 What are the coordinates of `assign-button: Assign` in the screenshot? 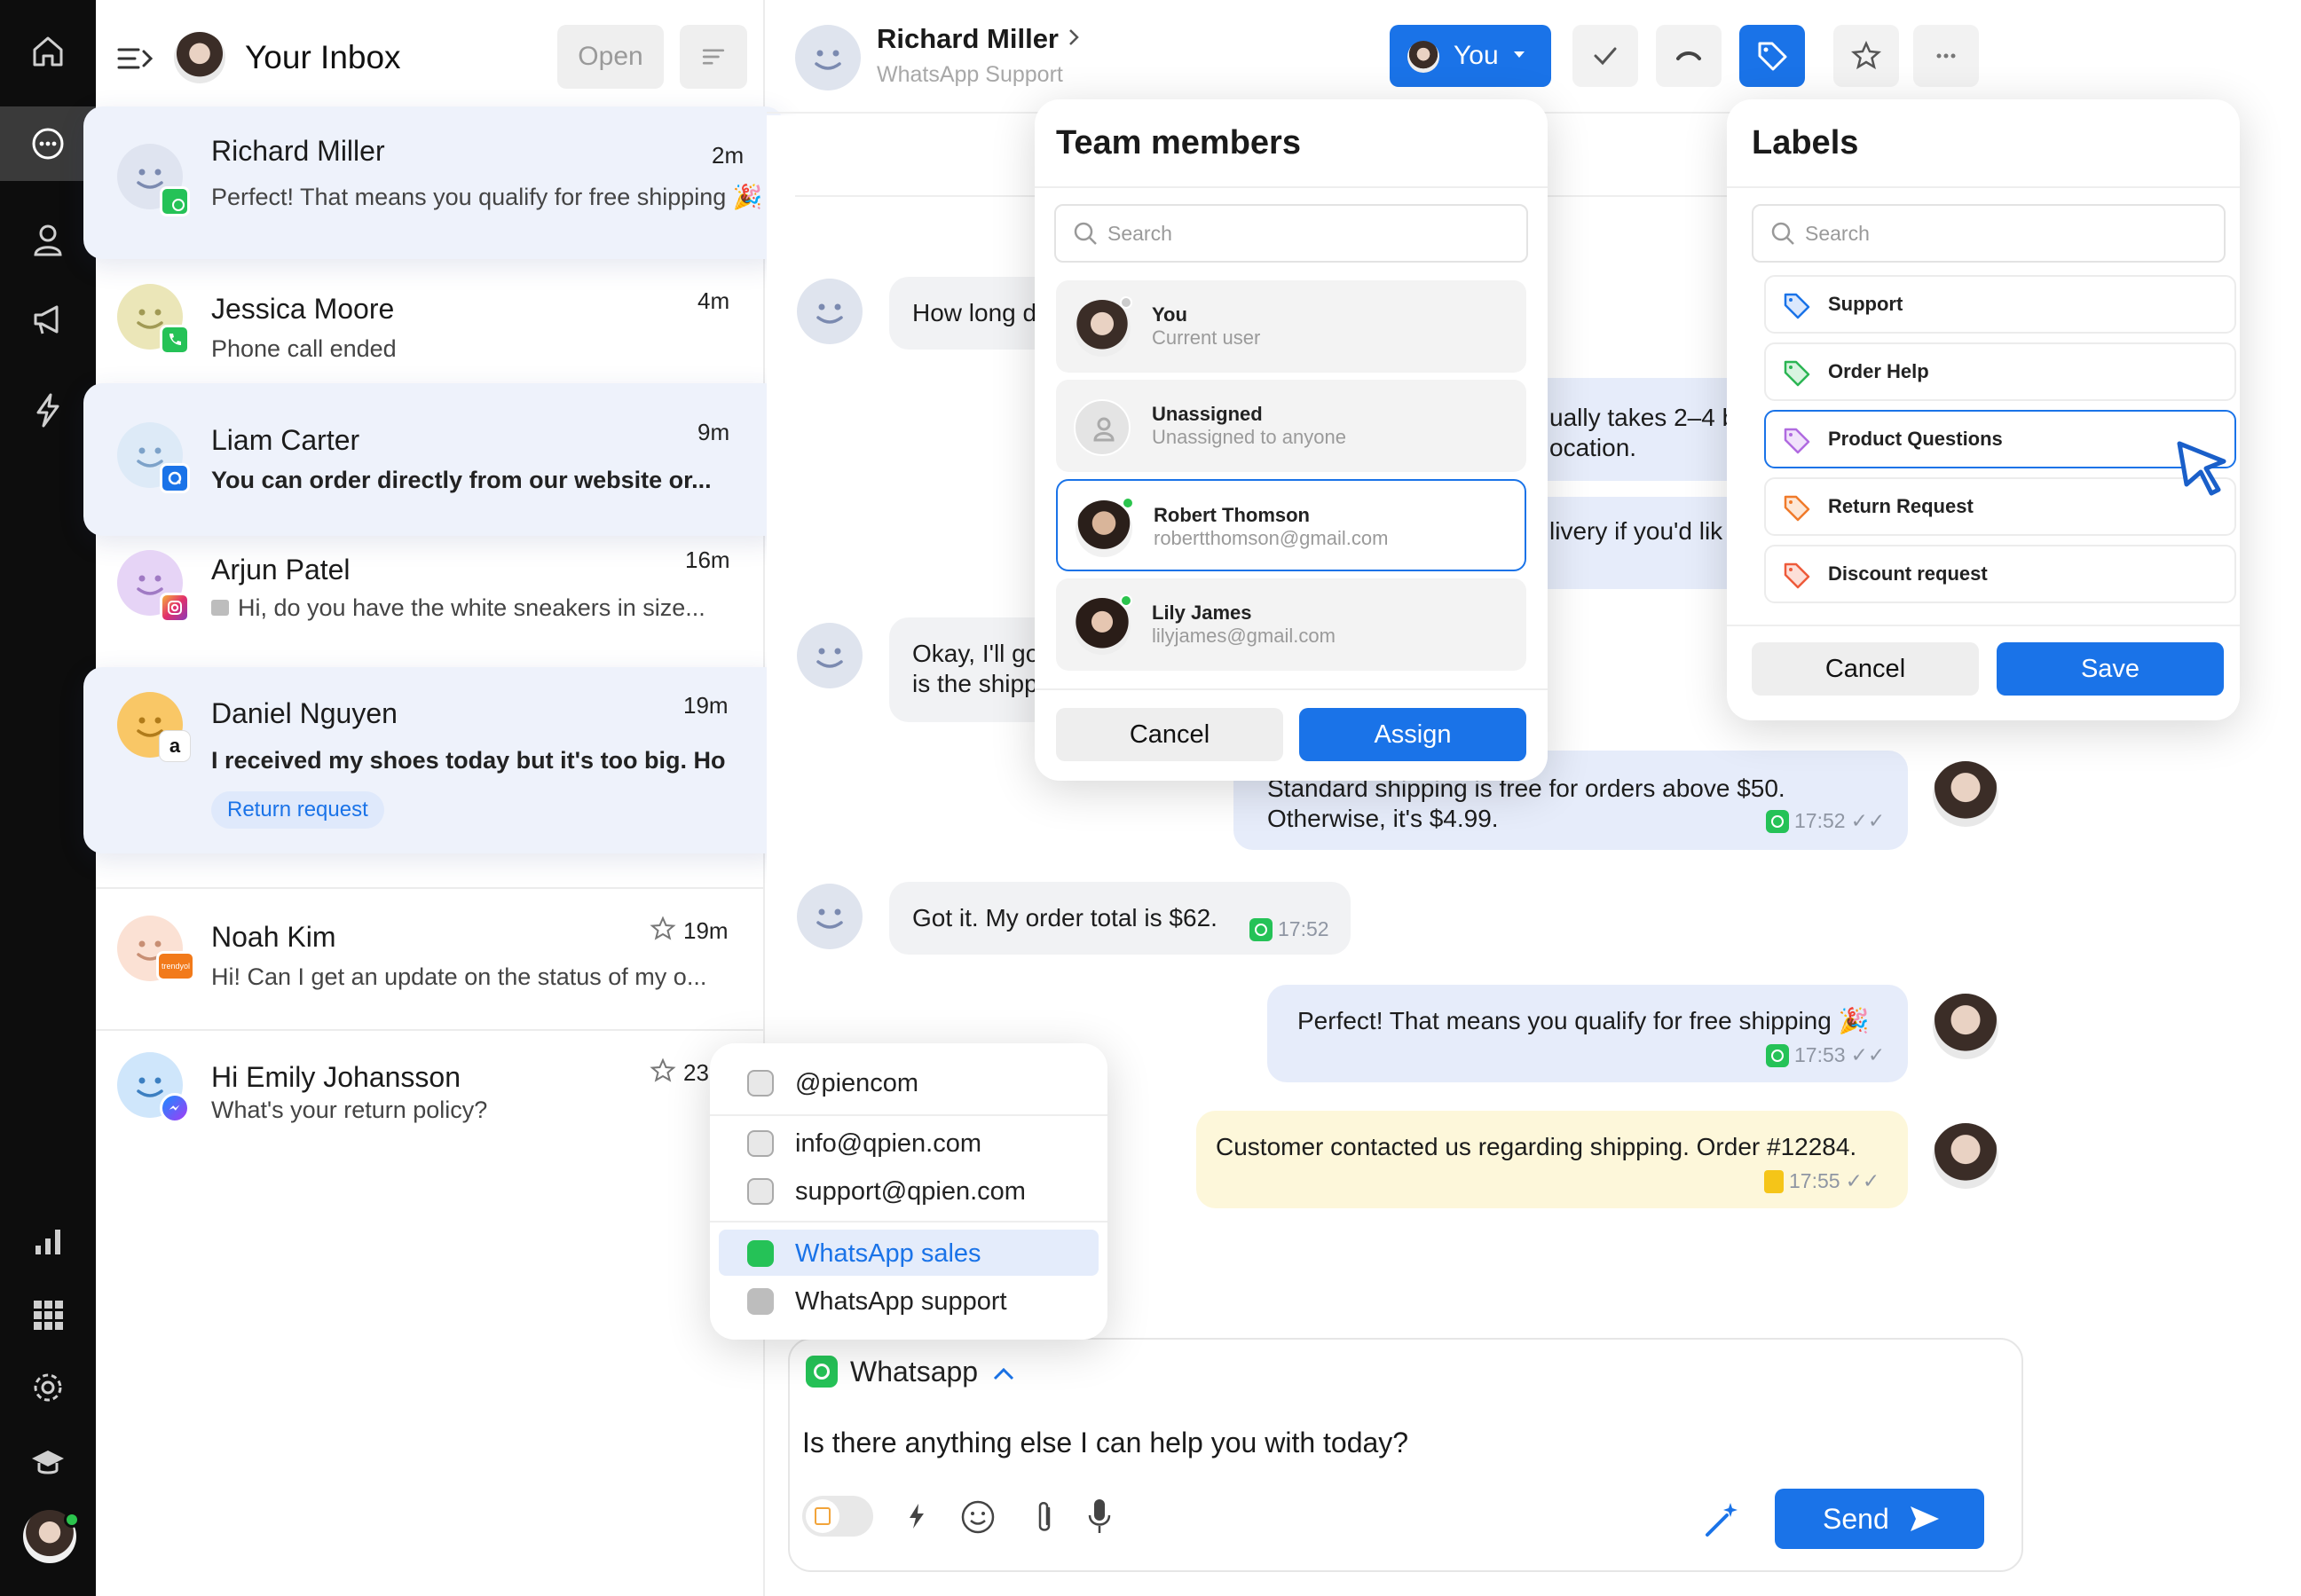 It's located at (1412, 734).